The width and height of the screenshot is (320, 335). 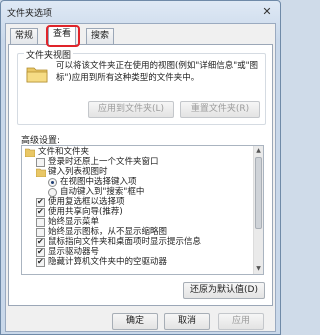 What do you see at coordinates (63, 36) in the screenshot?
I see `tab-highlight-annotation` at bounding box center [63, 36].